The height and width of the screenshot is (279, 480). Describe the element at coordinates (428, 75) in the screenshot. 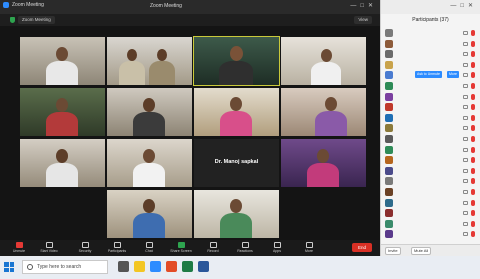

I see `ask-to-unmute-button: Ask to Unmute` at that location.